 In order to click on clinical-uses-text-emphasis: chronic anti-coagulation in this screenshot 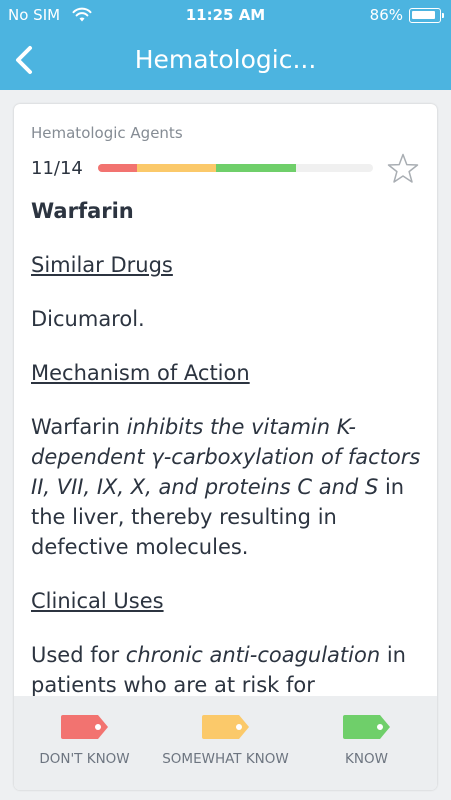, I will do `click(253, 655)`.